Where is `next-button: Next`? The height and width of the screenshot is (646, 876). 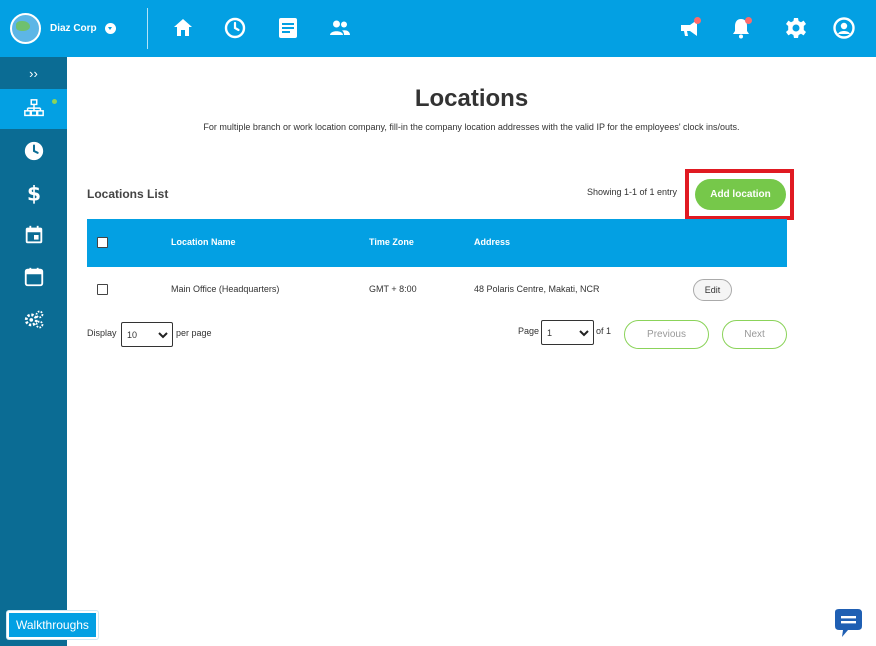 next-button: Next is located at coordinates (754, 334).